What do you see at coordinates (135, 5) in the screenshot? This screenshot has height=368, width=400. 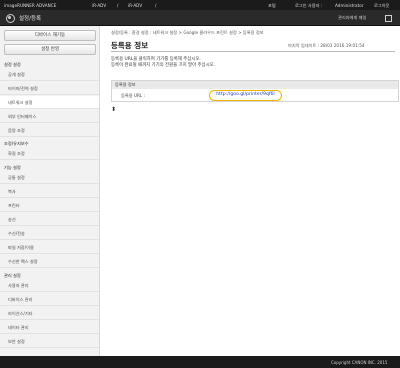 I see `device-name-2: iR-ADV` at bounding box center [135, 5].